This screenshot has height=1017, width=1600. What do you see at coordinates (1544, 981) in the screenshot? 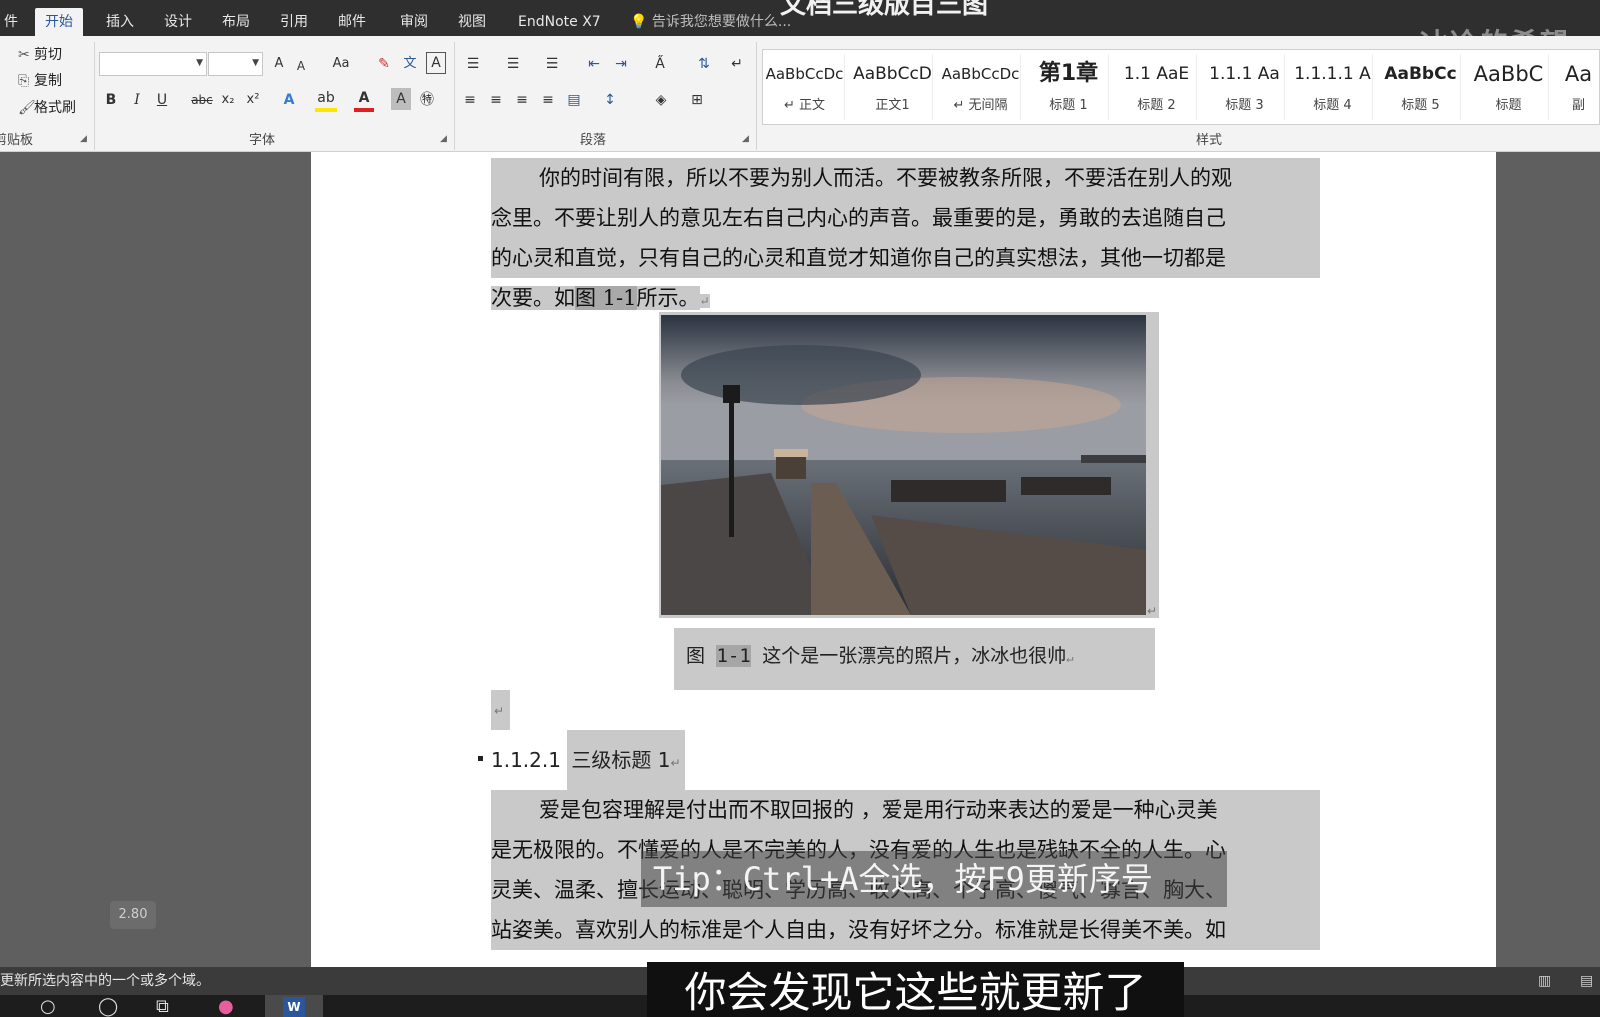
I see `read-mode-icon: ▥` at bounding box center [1544, 981].